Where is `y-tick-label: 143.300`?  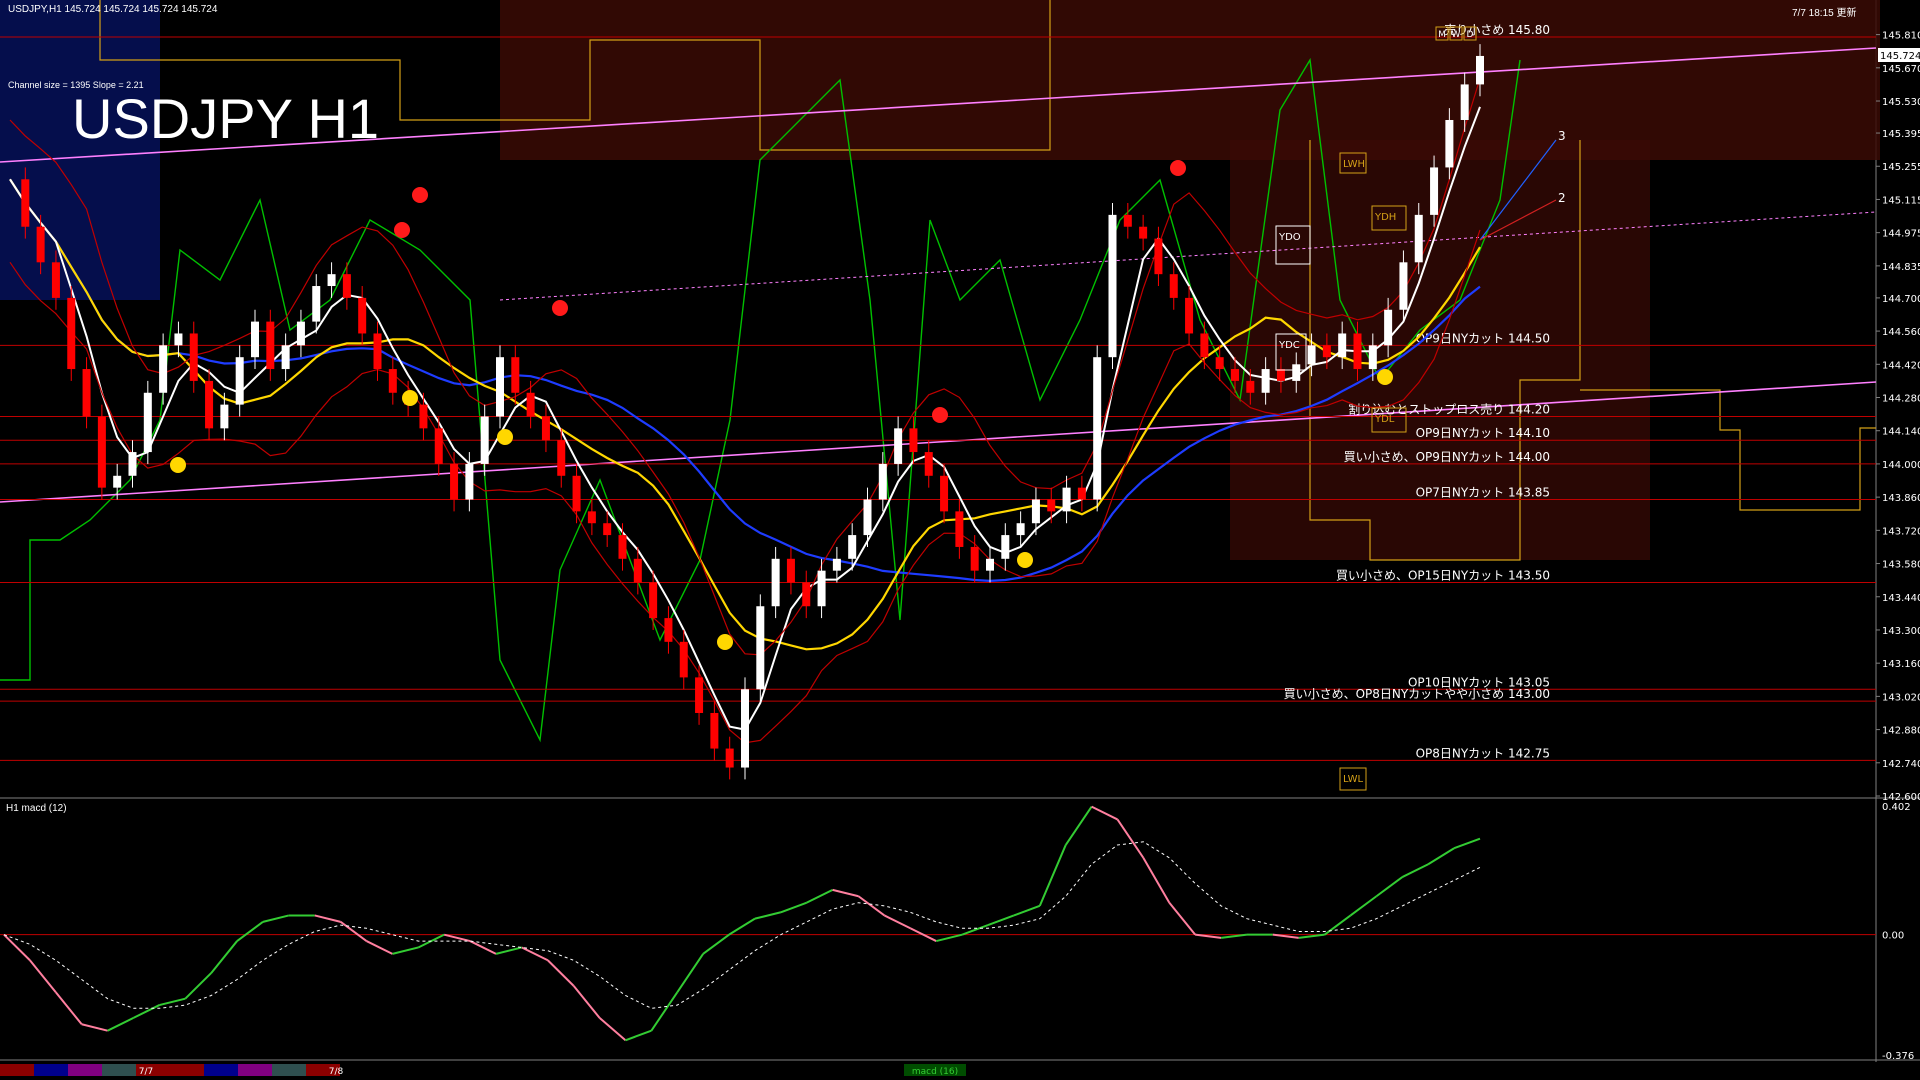
y-tick-label: 143.300 is located at coordinates (1901, 631).